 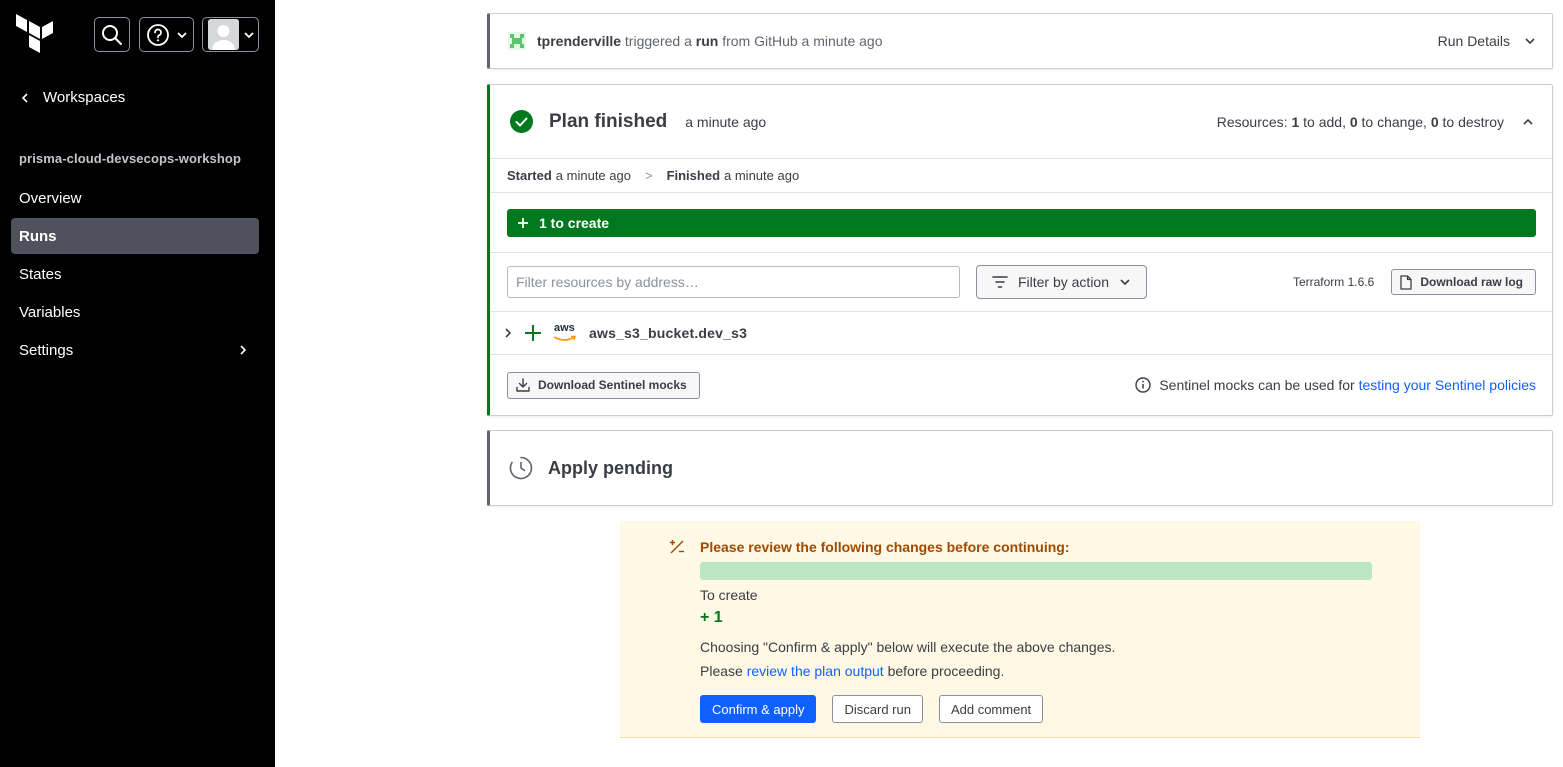 I want to click on destroy-label: to destroy, so click(x=1473, y=121).